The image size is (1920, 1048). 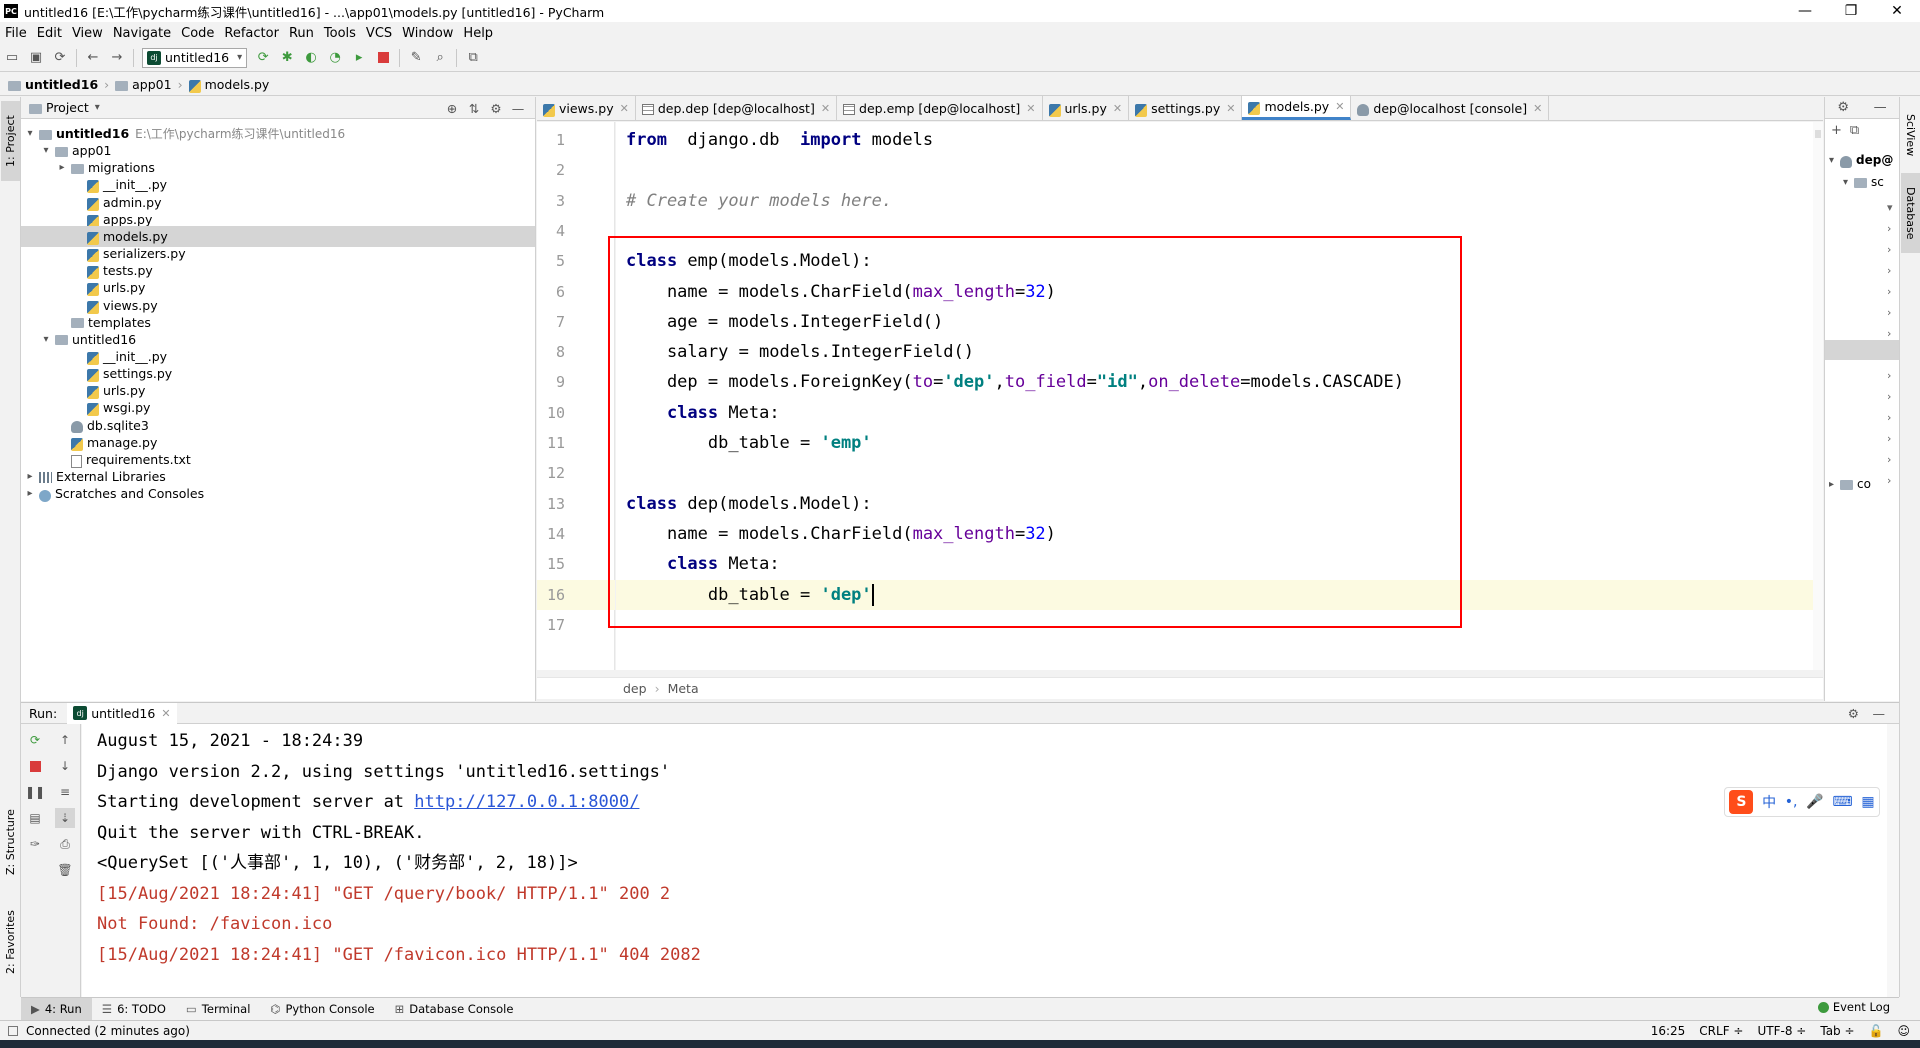 I want to click on bottom-tab: ☰ 6: TODO, so click(x=134, y=1009).